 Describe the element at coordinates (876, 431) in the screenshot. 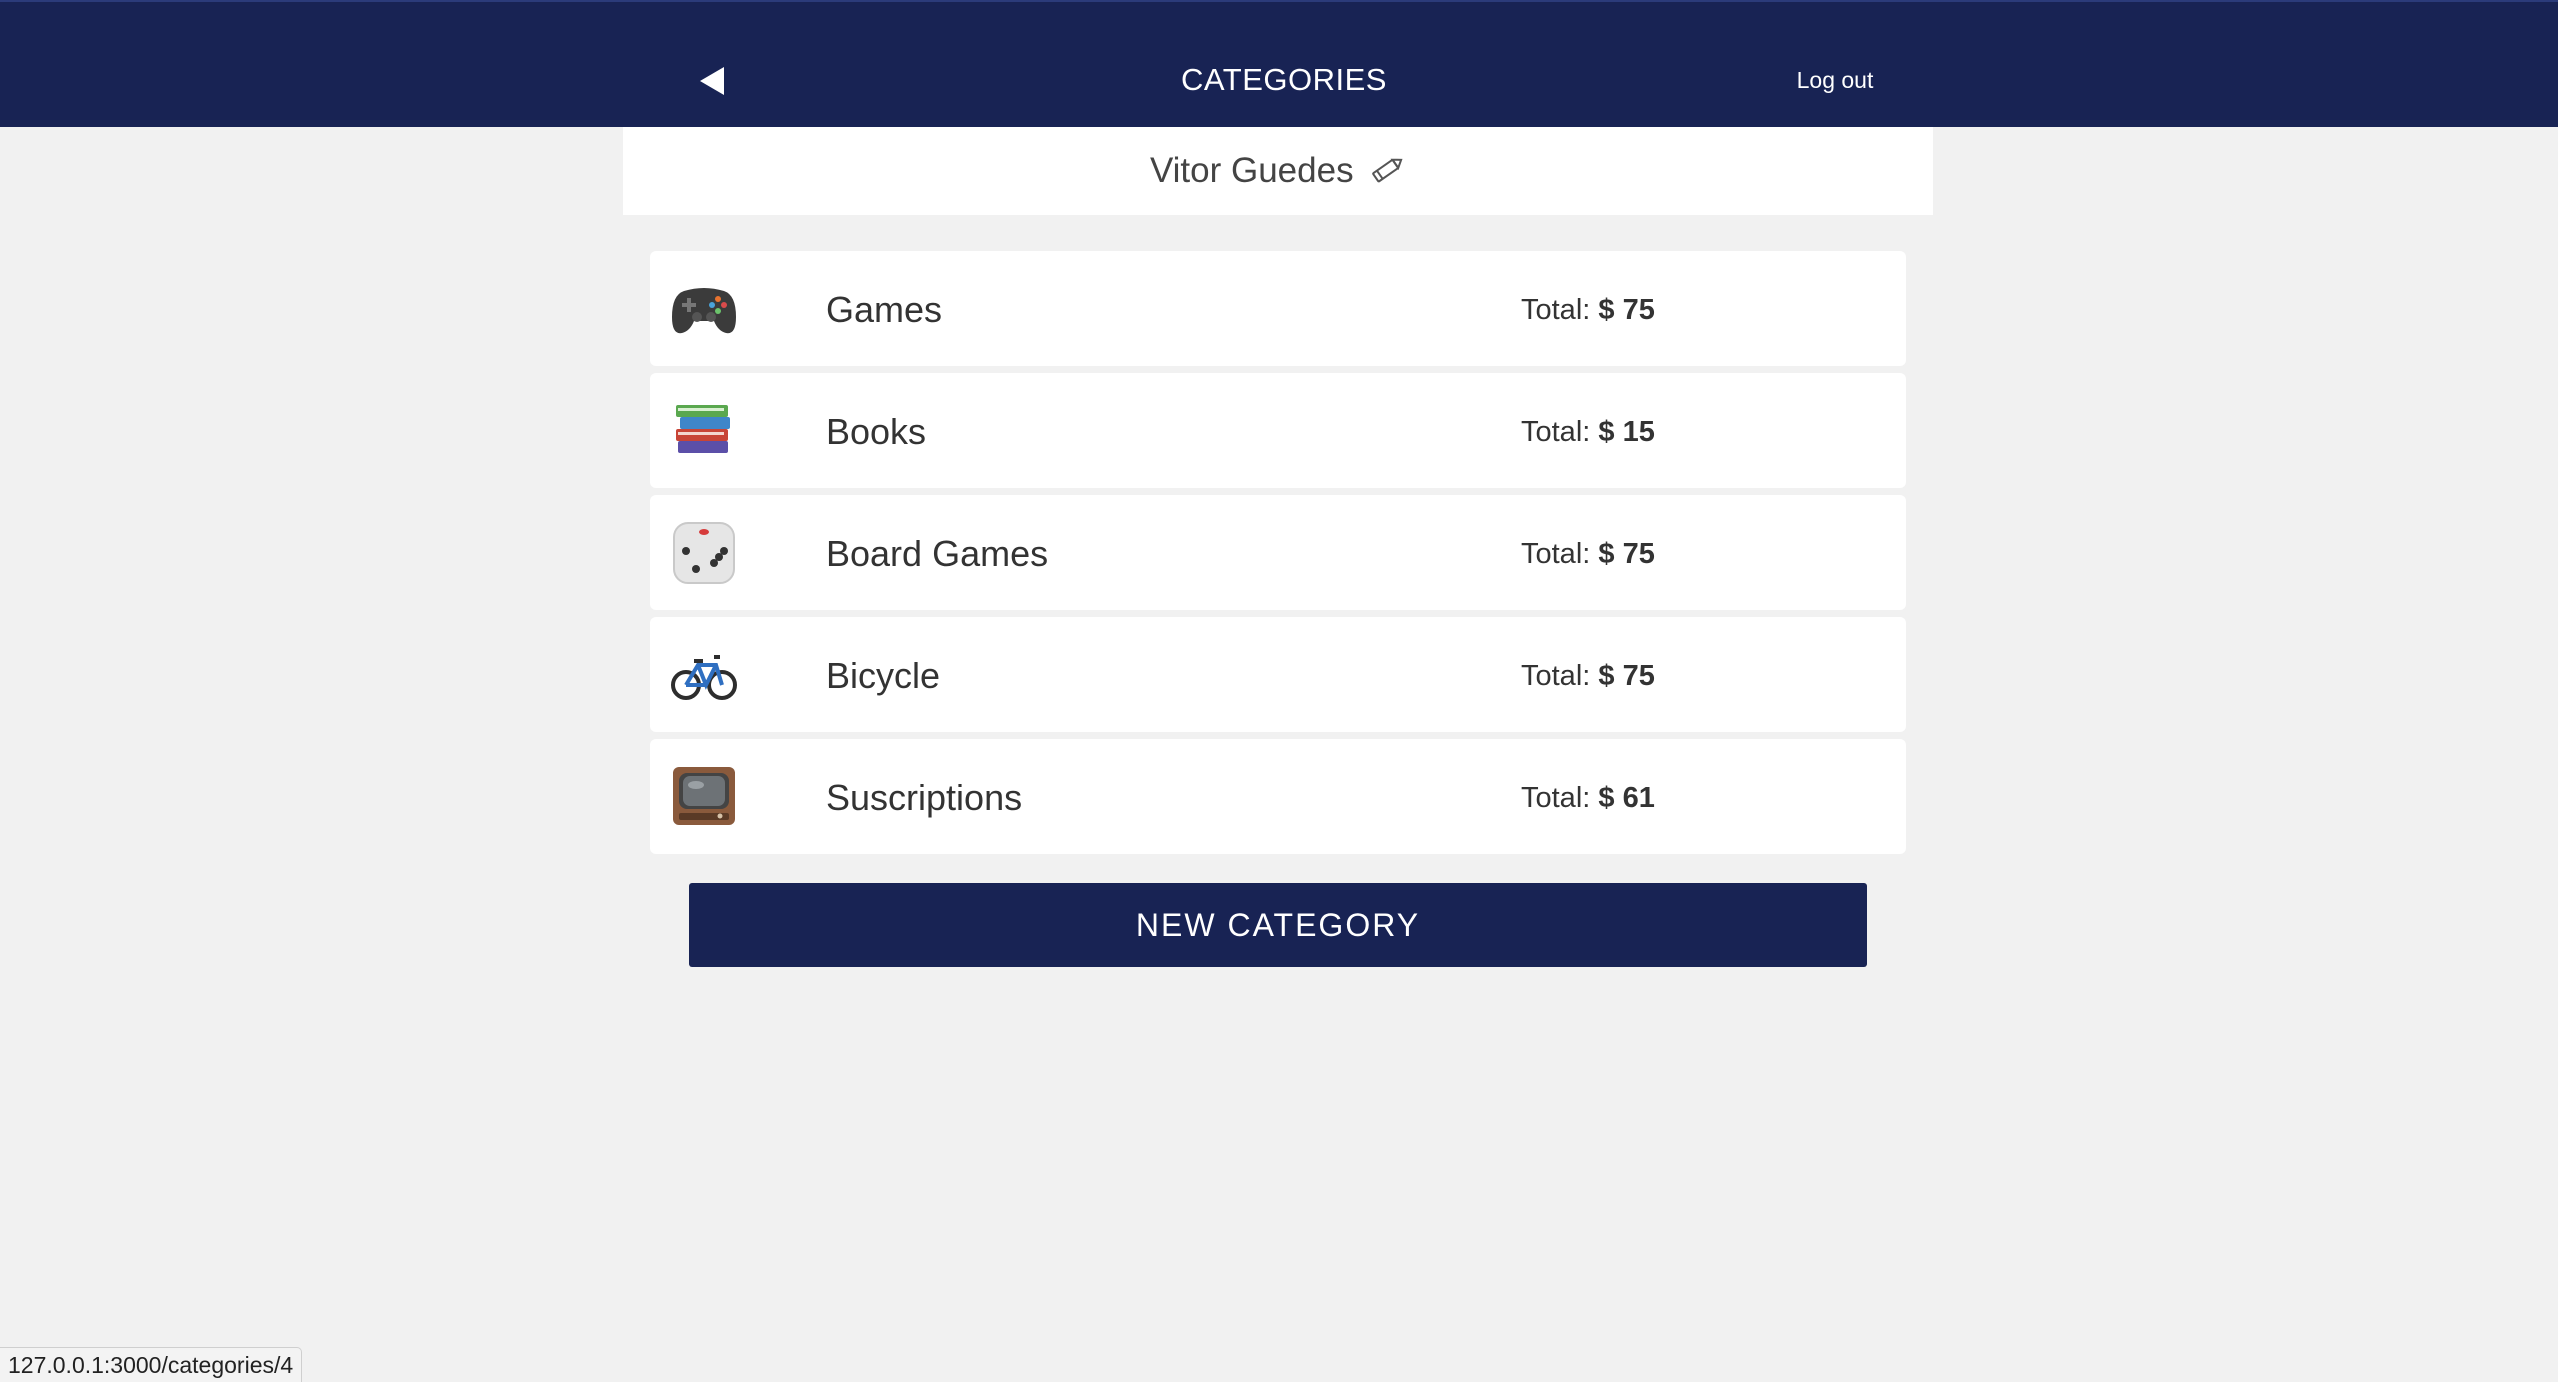

I see `category-name: Books` at that location.